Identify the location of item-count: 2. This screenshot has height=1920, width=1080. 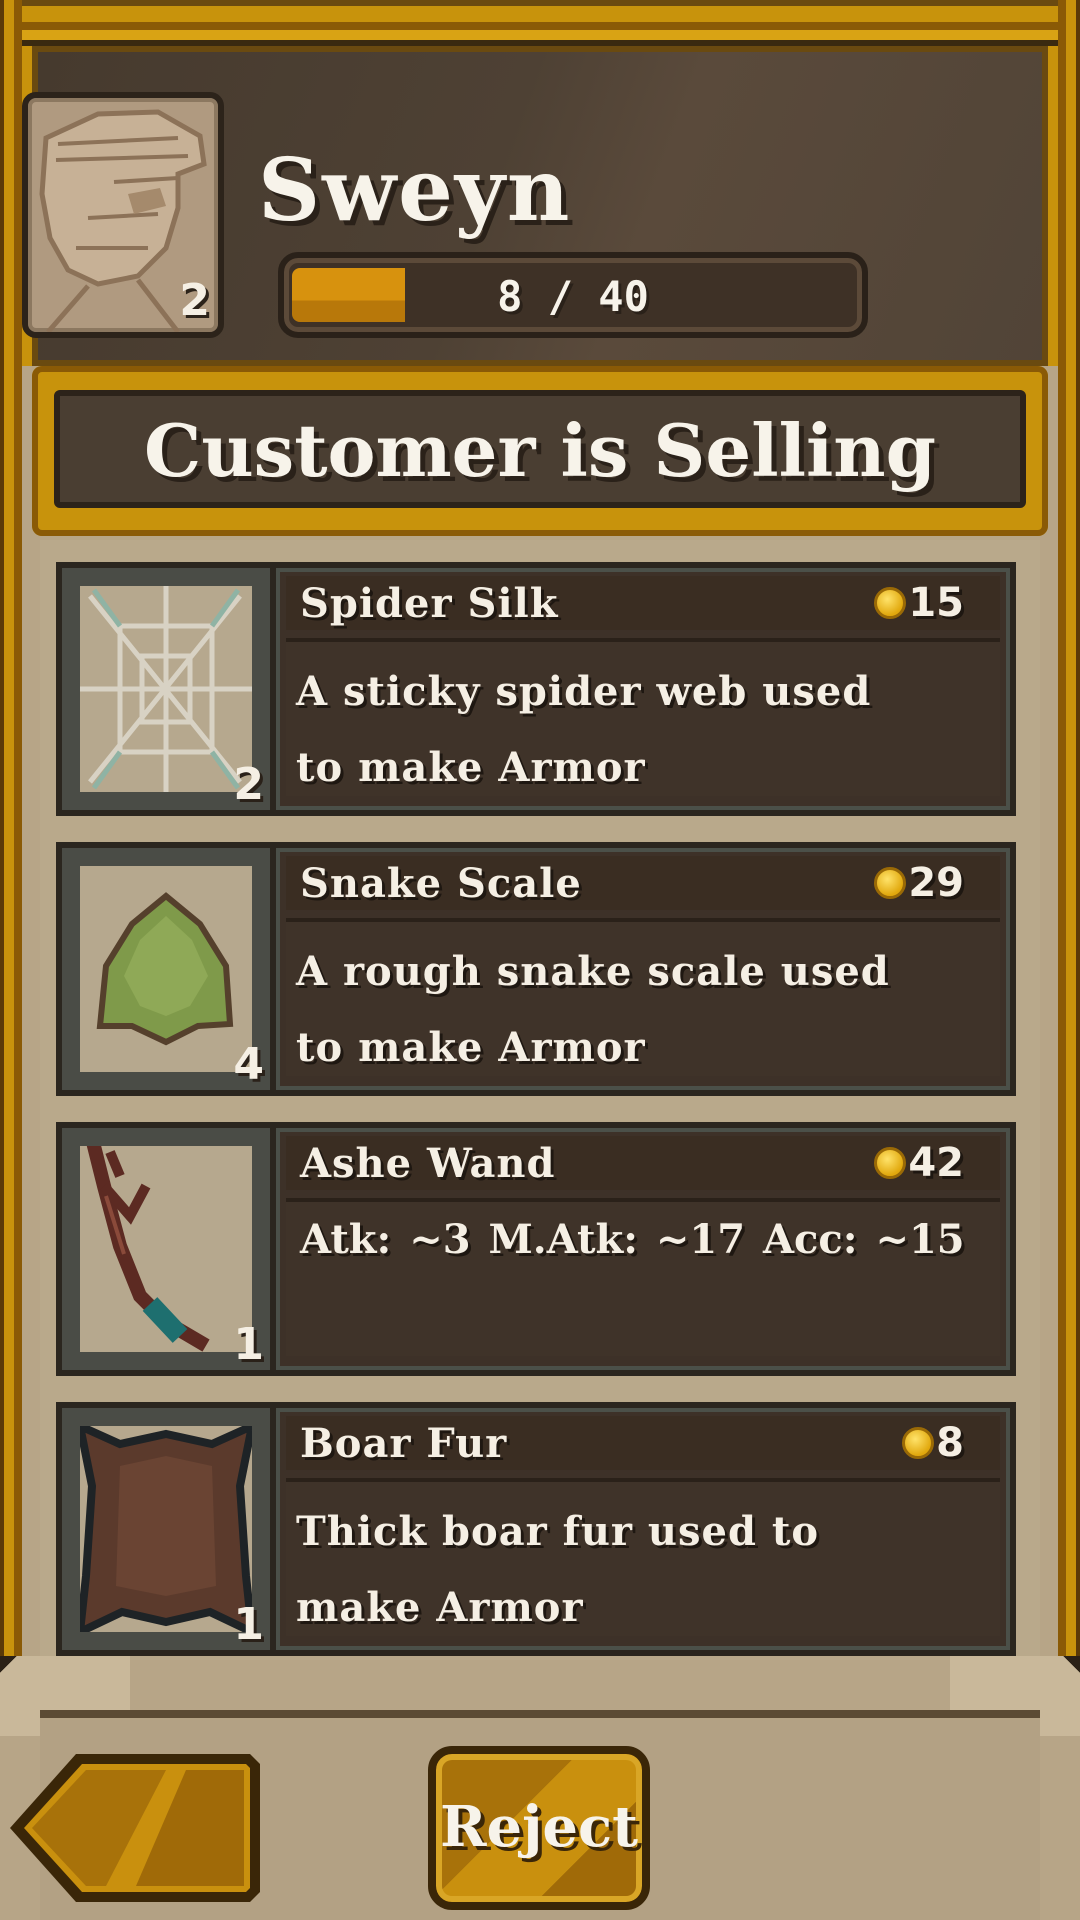
(248, 784).